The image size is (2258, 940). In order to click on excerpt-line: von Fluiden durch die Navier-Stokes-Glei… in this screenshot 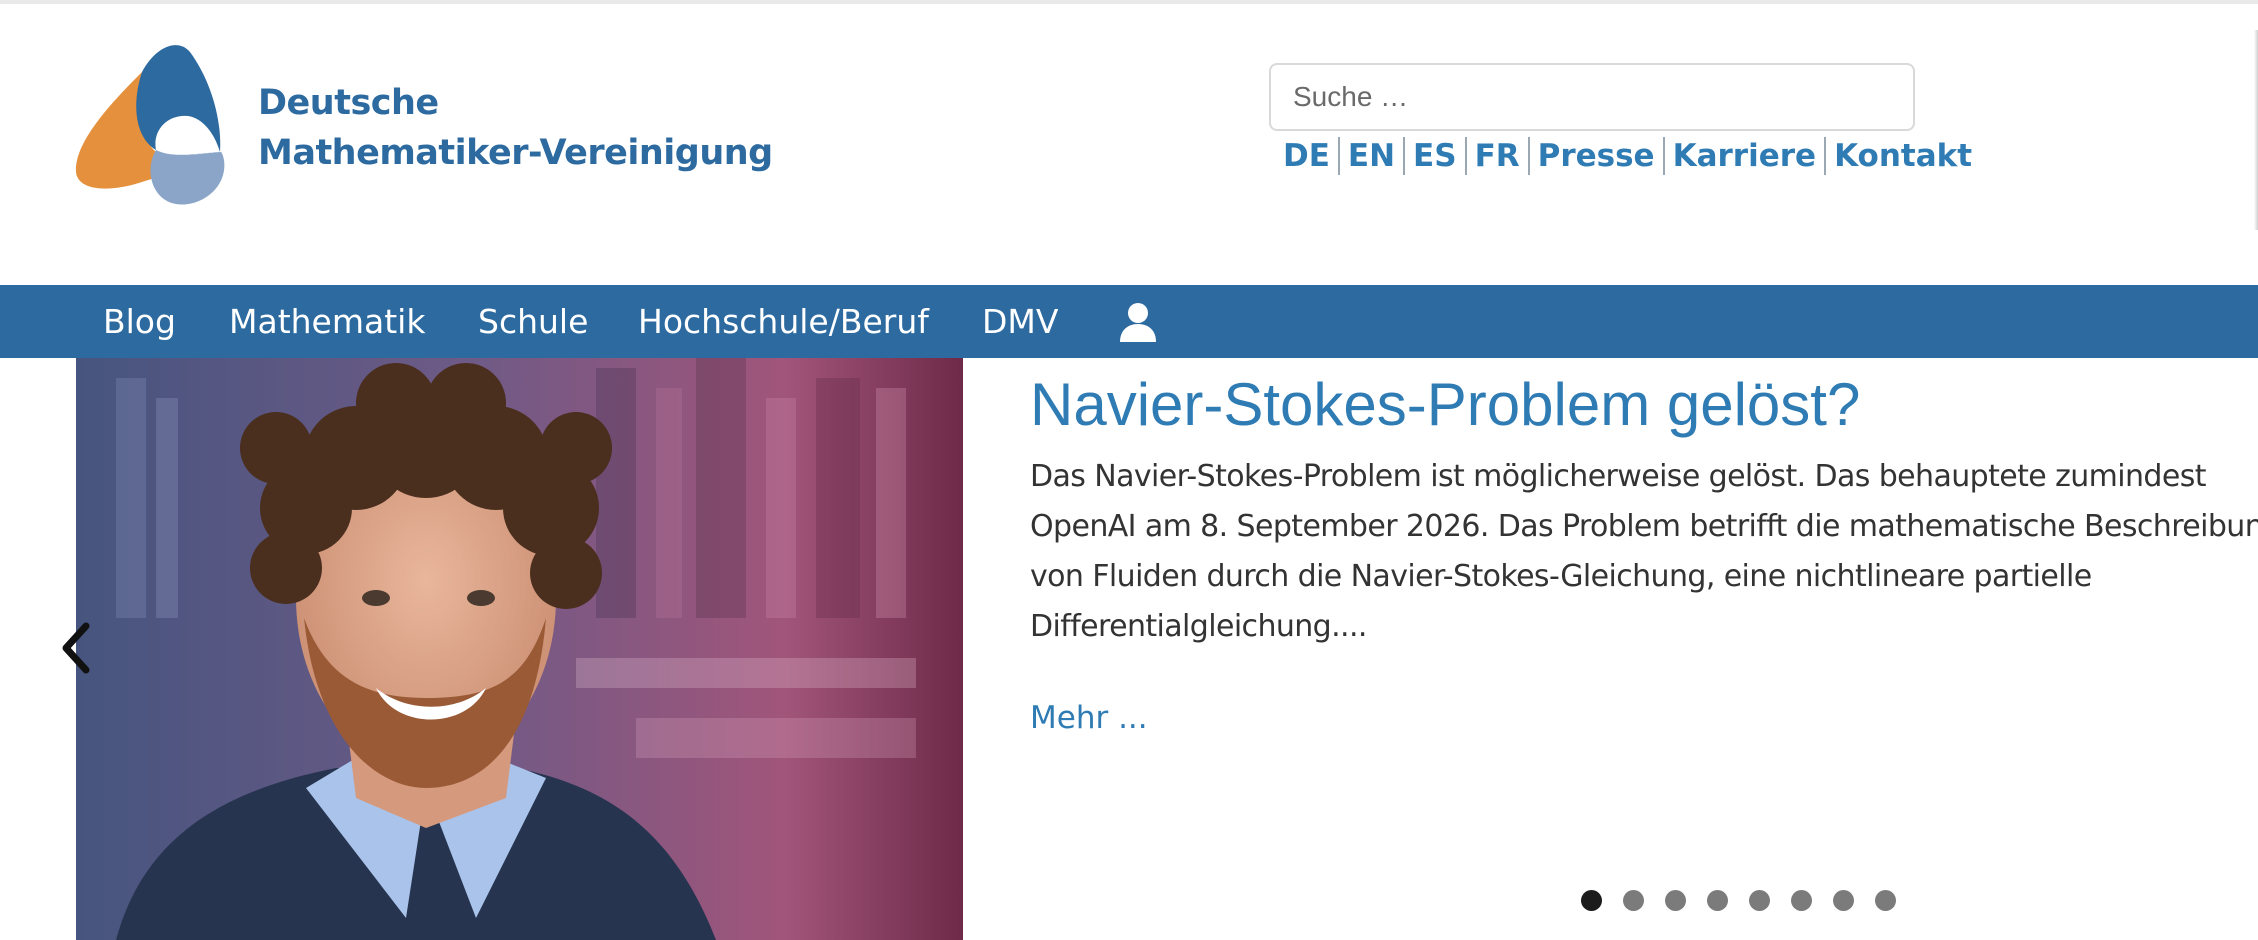, I will do `click(1561, 576)`.